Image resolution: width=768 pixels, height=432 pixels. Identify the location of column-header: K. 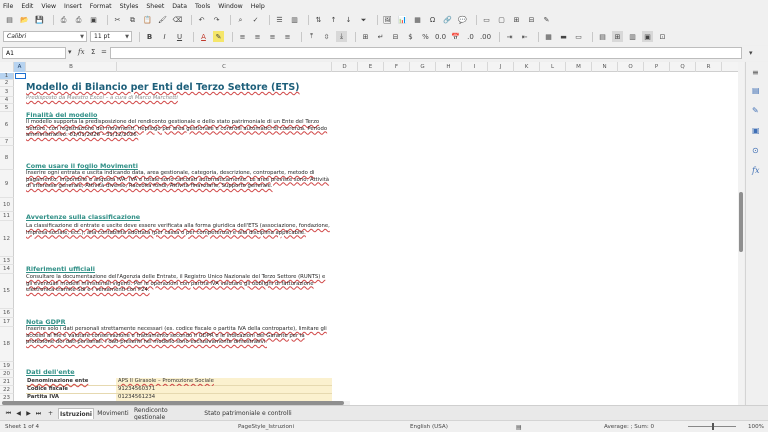
(527, 67).